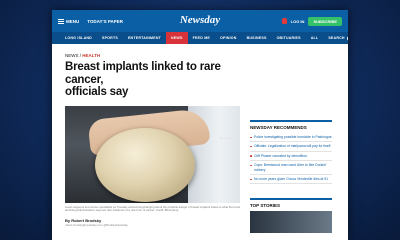  What do you see at coordinates (298, 21) in the screenshot?
I see `login-link: LOG IN` at bounding box center [298, 21].